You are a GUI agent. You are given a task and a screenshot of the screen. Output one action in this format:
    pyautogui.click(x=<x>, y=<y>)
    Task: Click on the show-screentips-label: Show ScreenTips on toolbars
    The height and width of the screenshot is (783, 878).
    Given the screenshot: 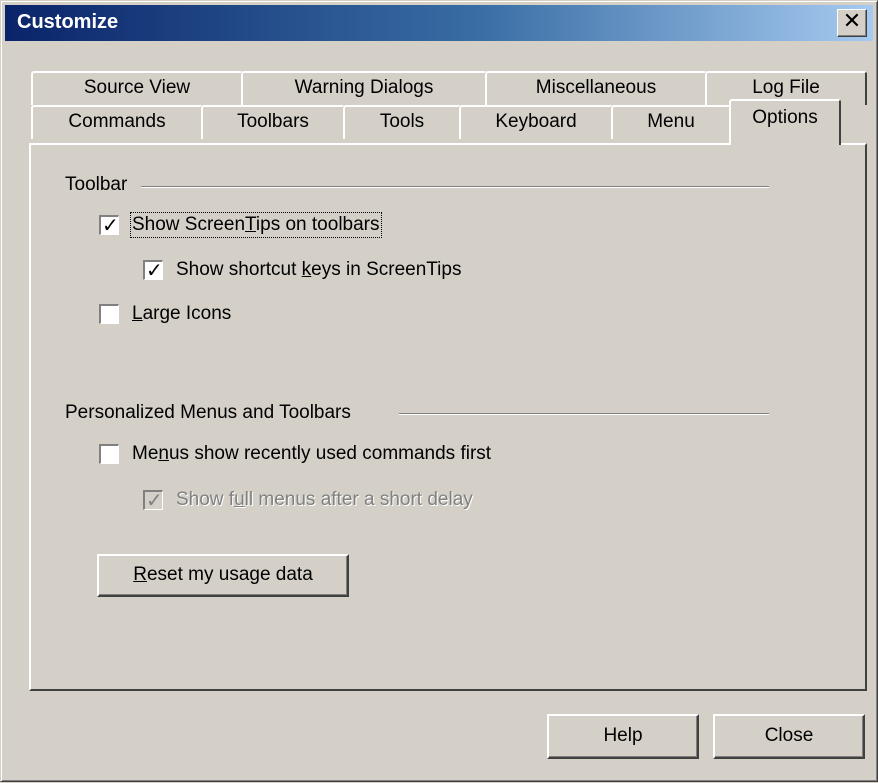 What is the action you would take?
    pyautogui.click(x=256, y=225)
    